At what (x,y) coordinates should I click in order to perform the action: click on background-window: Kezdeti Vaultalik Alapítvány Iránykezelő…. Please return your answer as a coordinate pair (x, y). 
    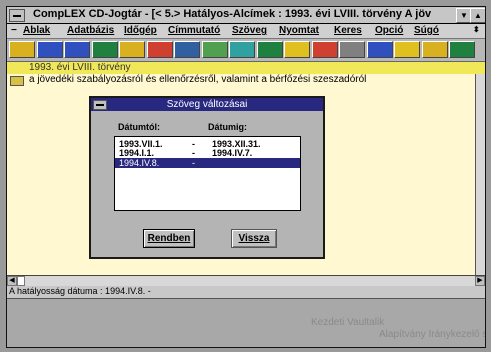
    Looking at the image, I should click on (246, 323).